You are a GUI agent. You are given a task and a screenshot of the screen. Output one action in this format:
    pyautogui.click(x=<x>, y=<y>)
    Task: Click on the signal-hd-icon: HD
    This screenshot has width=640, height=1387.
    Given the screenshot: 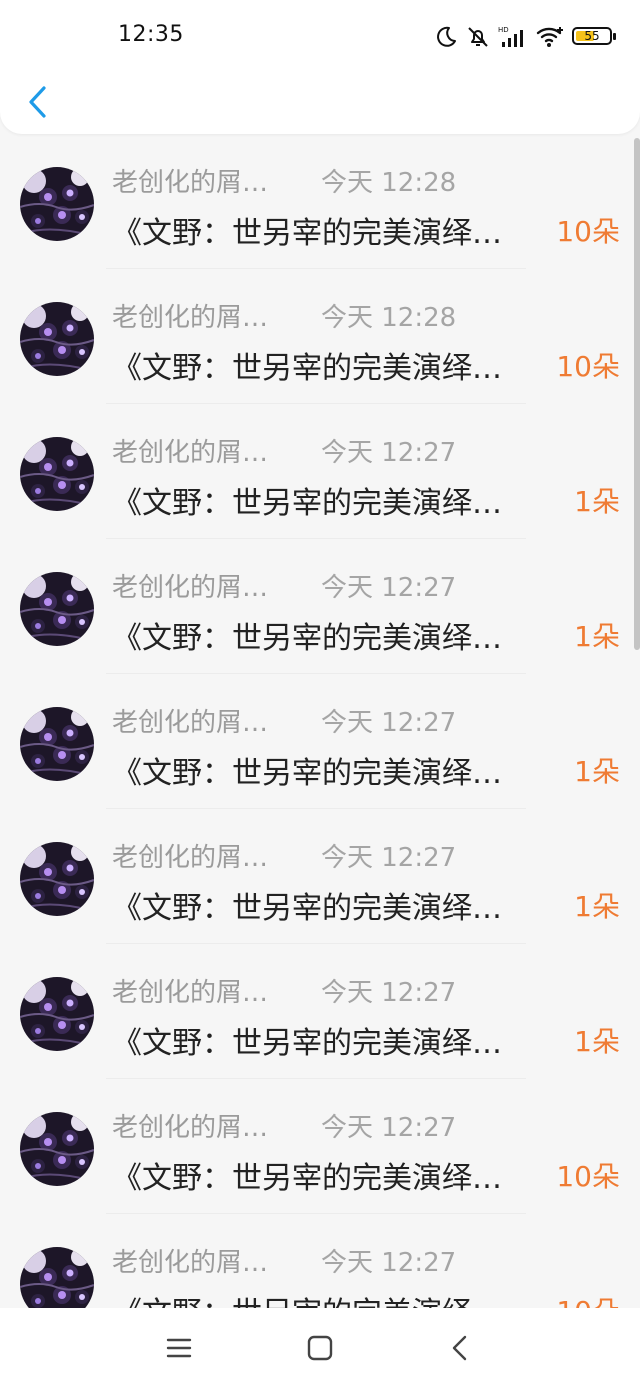 What is the action you would take?
    pyautogui.click(x=510, y=36)
    